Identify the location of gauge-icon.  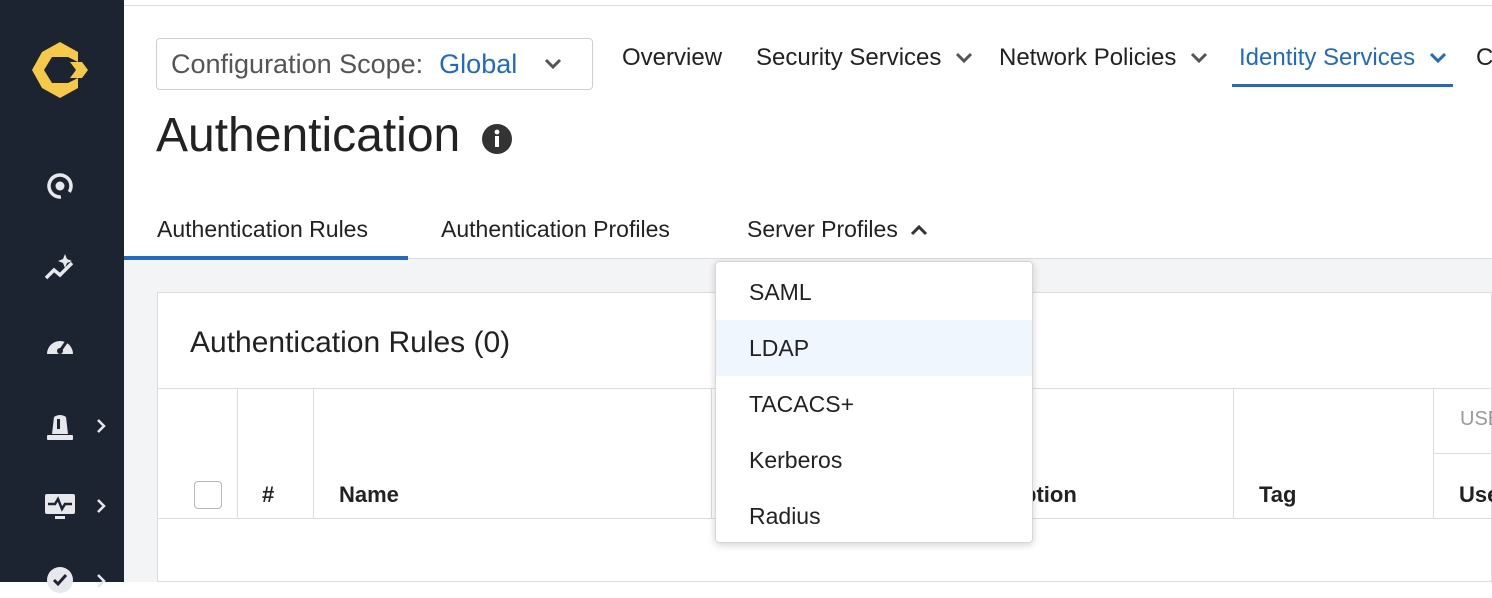
(60, 346).